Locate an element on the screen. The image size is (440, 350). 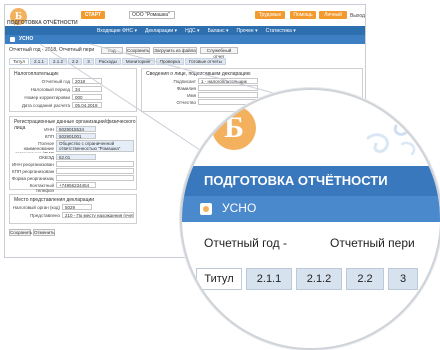
field-label: Полное наименование организации (ФИО ФЛ) is located at coordinates (34, 147).